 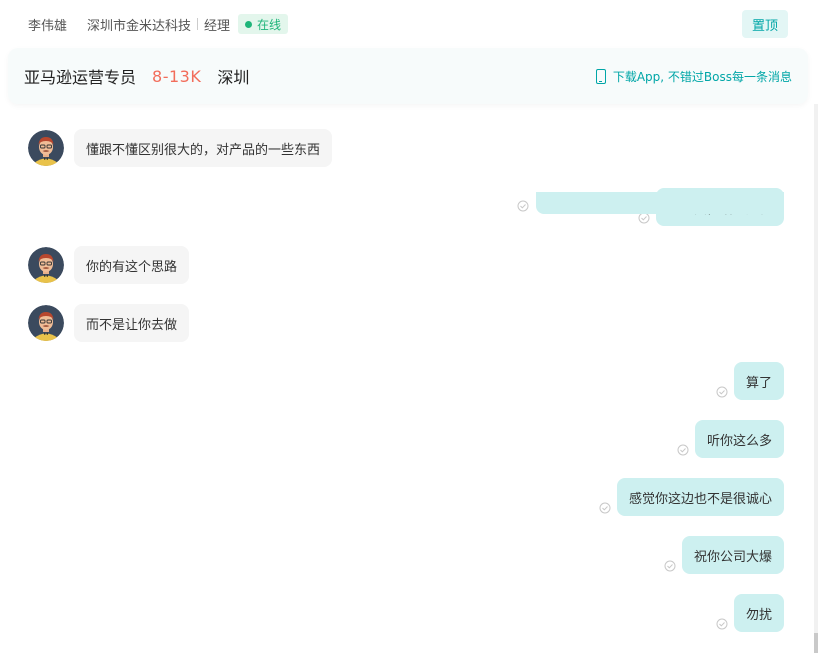 I want to click on job-title: 亚马逊运营专员, so click(x=80, y=77).